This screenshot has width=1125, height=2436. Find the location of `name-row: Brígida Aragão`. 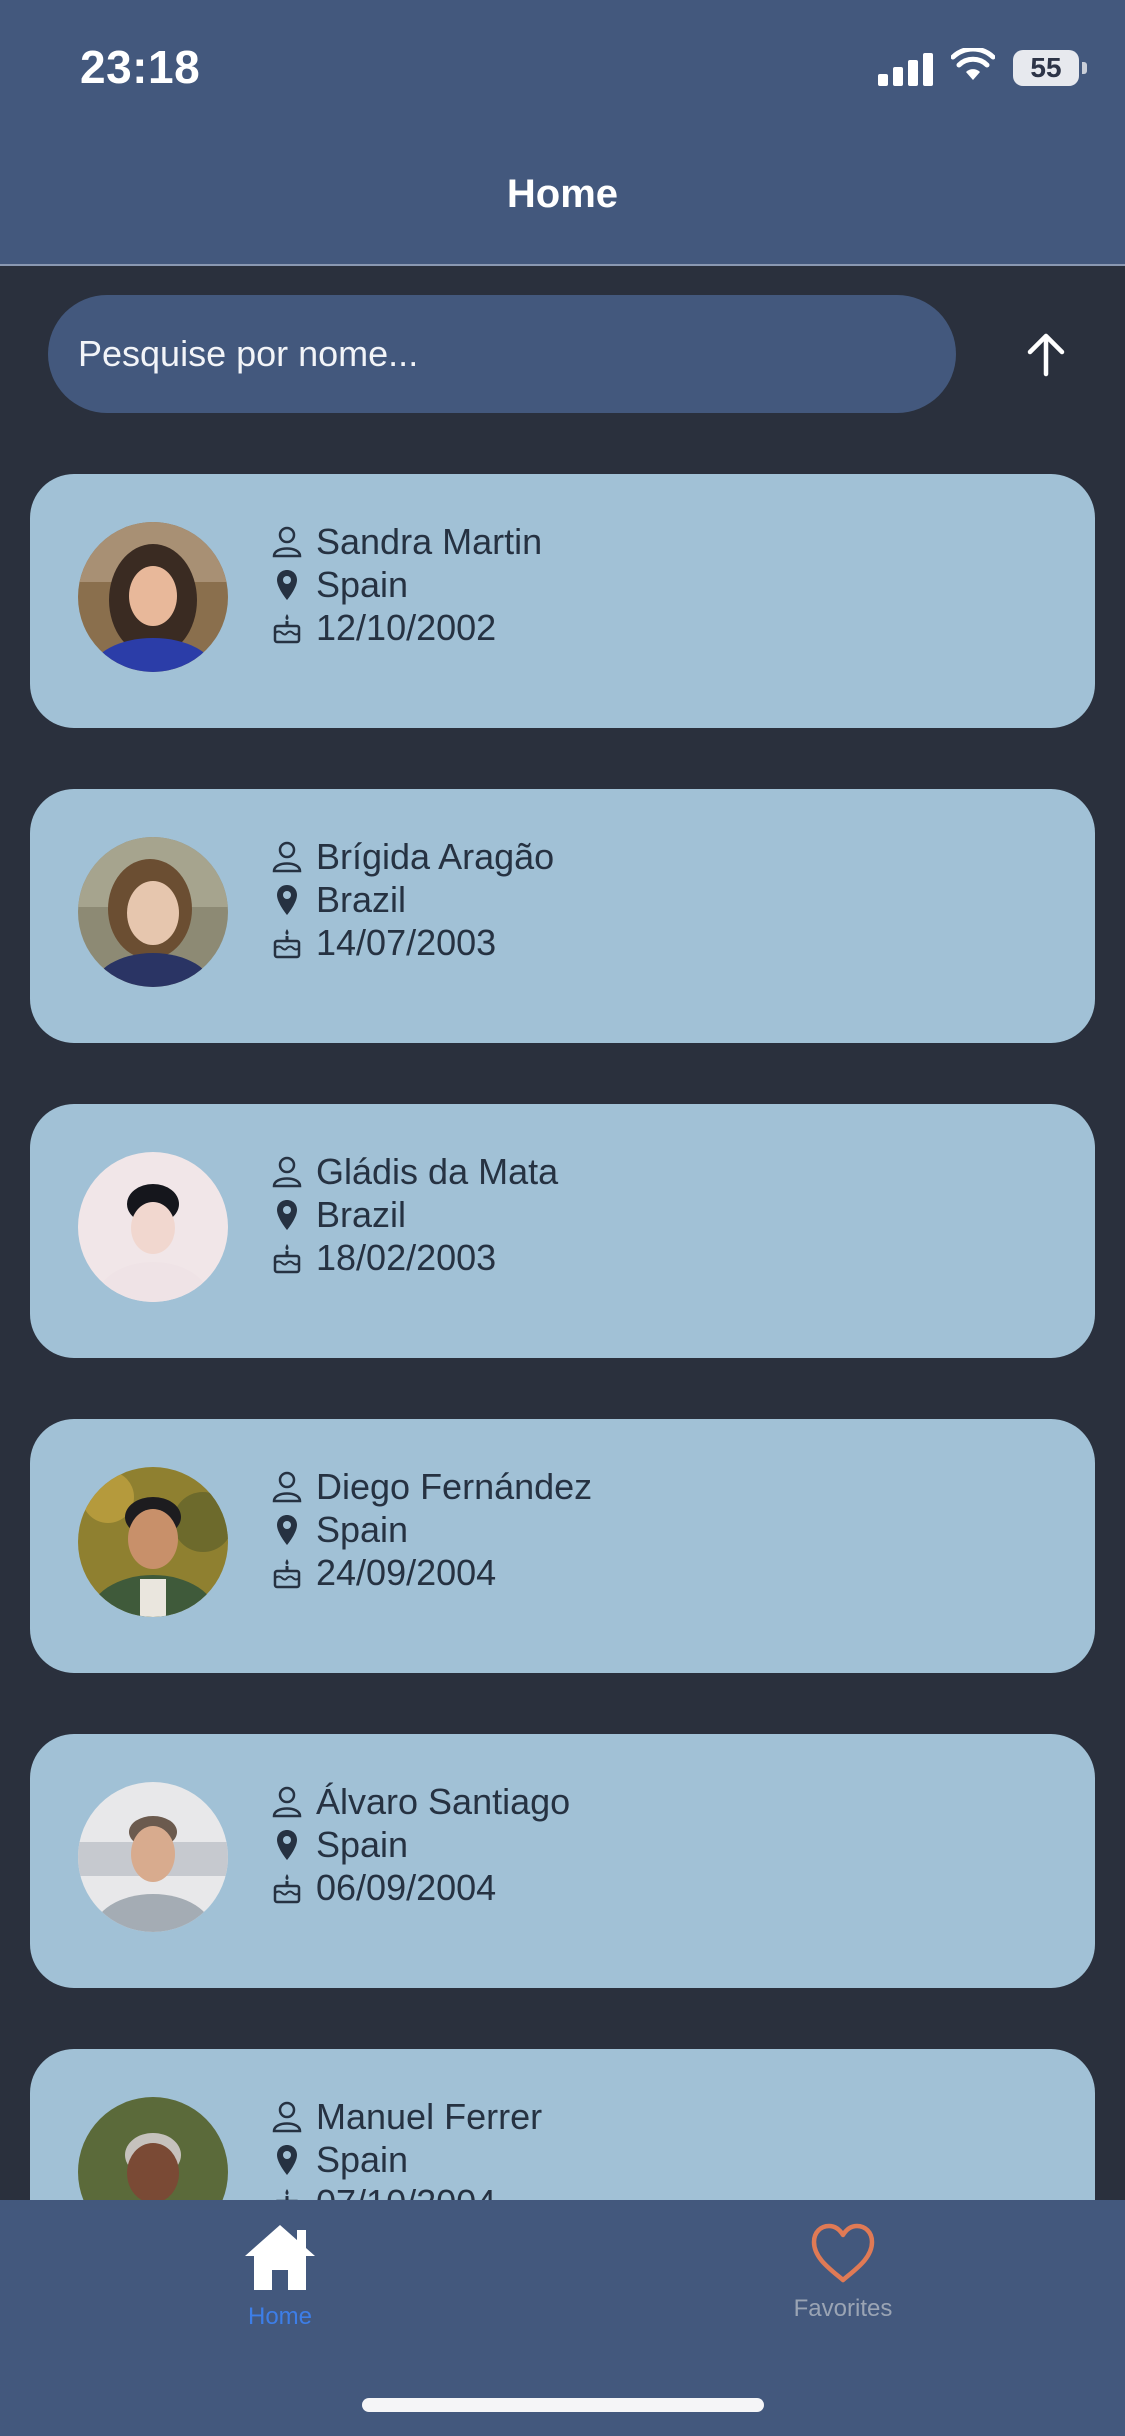

name-row: Brígida Aragão is located at coordinates (412, 856).